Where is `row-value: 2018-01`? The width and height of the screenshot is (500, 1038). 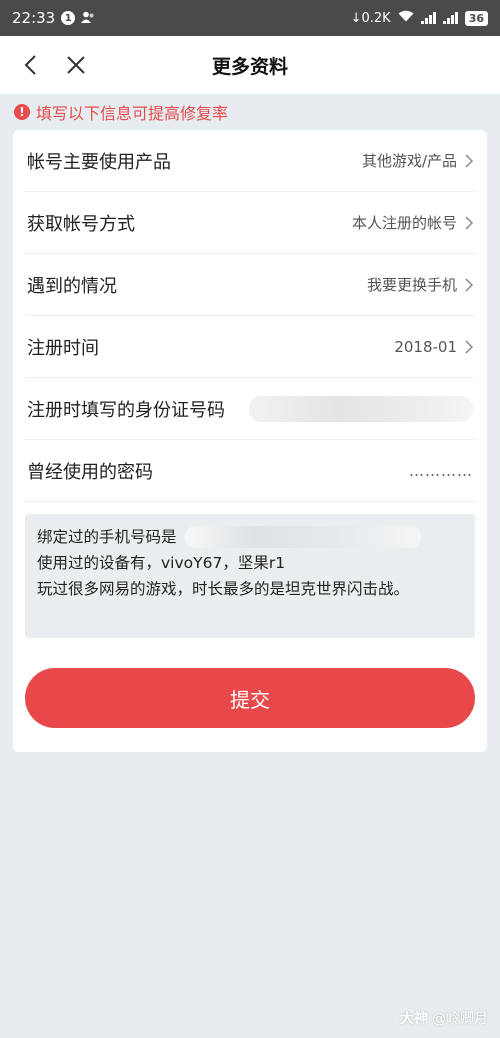 row-value: 2018-01 is located at coordinates (433, 347).